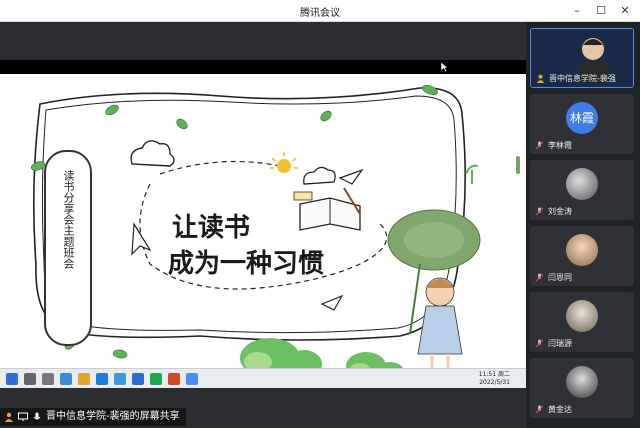 The image size is (640, 428). What do you see at coordinates (560, 277) in the screenshot?
I see `participant-name: 闫恩同` at bounding box center [560, 277].